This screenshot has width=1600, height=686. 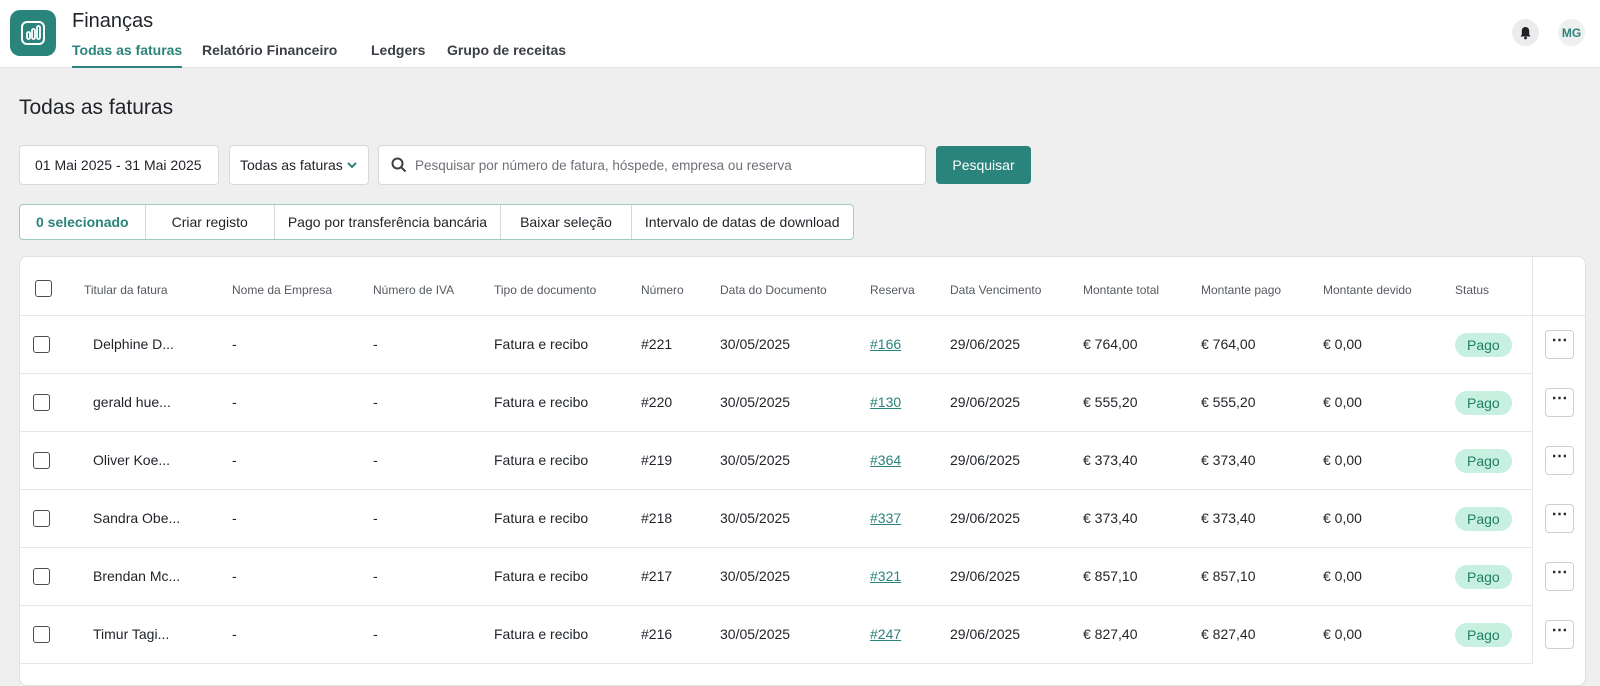 I want to click on chevron-down-icon, so click(x=352, y=165).